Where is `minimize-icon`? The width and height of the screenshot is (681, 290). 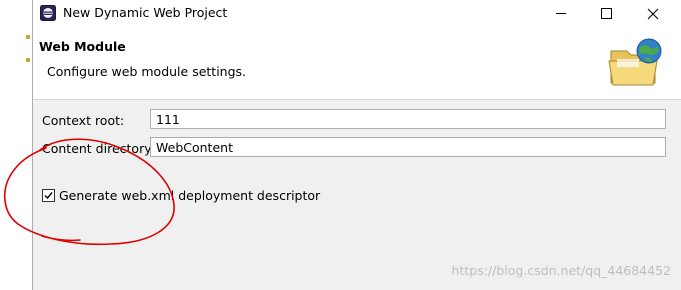 minimize-icon is located at coordinates (560, 13).